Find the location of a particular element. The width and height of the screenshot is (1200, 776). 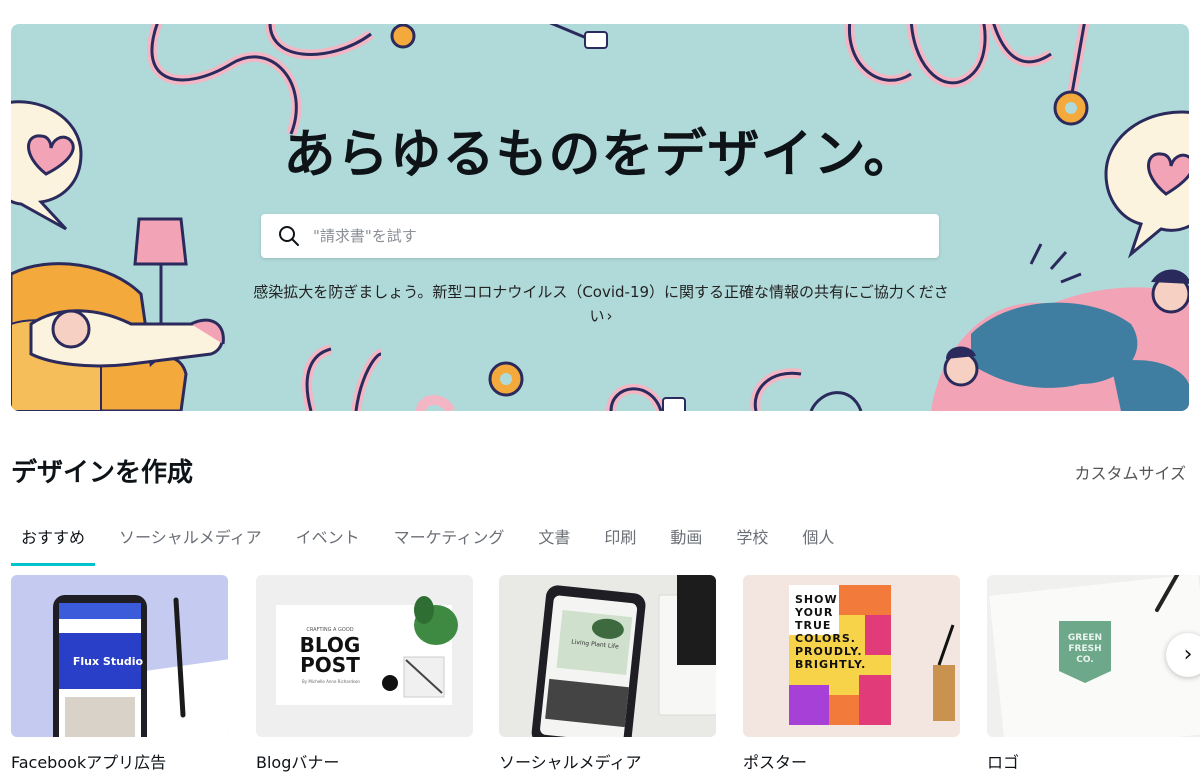

tab-personal: 個人 is located at coordinates (818, 541).